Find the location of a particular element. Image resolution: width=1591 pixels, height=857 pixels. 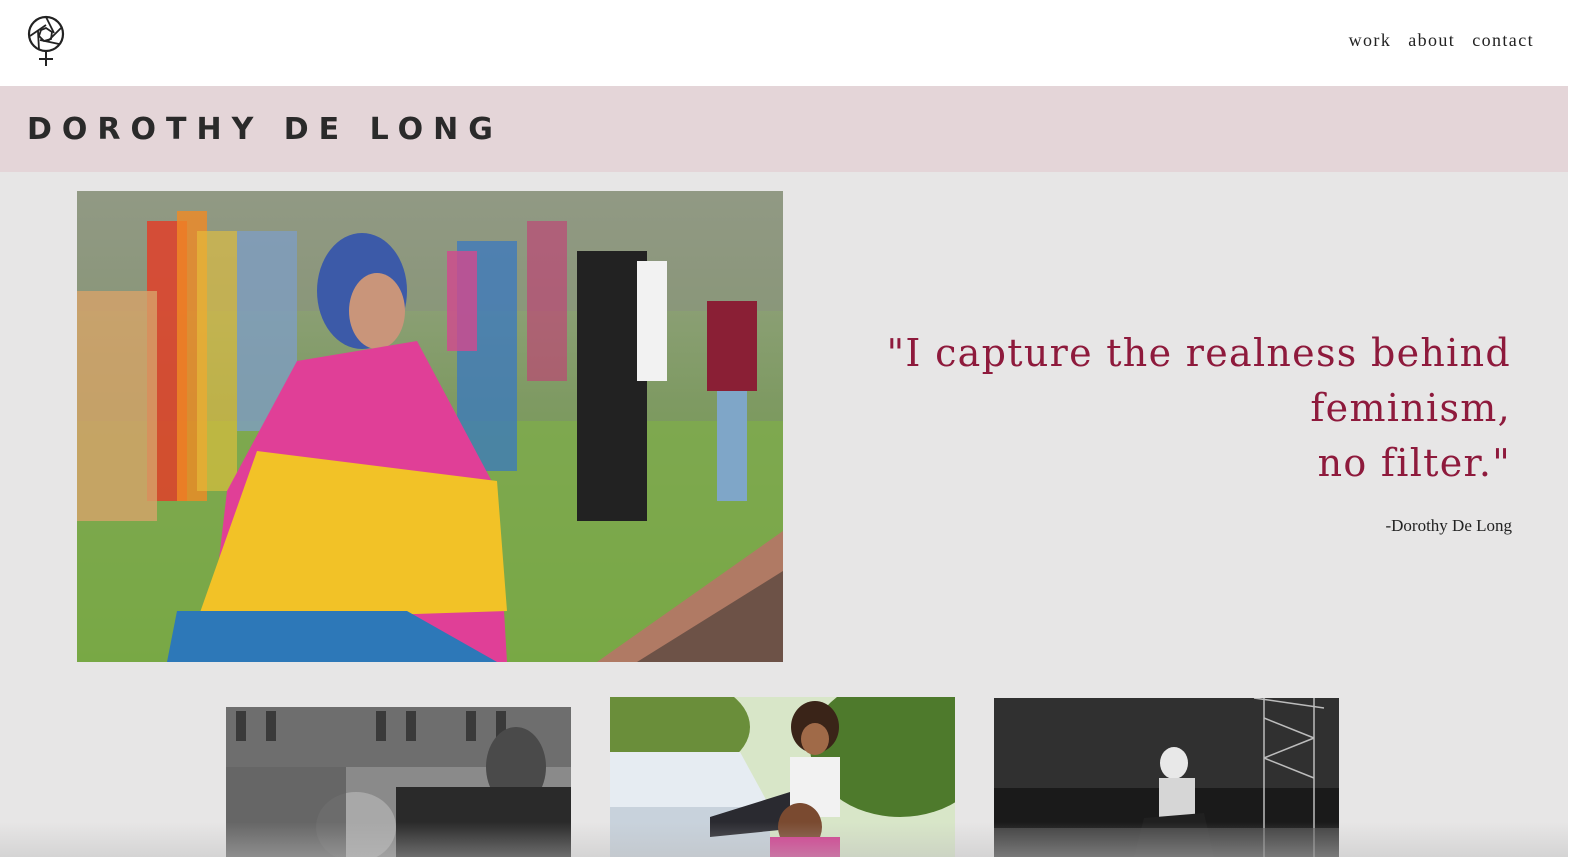

nav-link-about: about is located at coordinates (1431, 40).